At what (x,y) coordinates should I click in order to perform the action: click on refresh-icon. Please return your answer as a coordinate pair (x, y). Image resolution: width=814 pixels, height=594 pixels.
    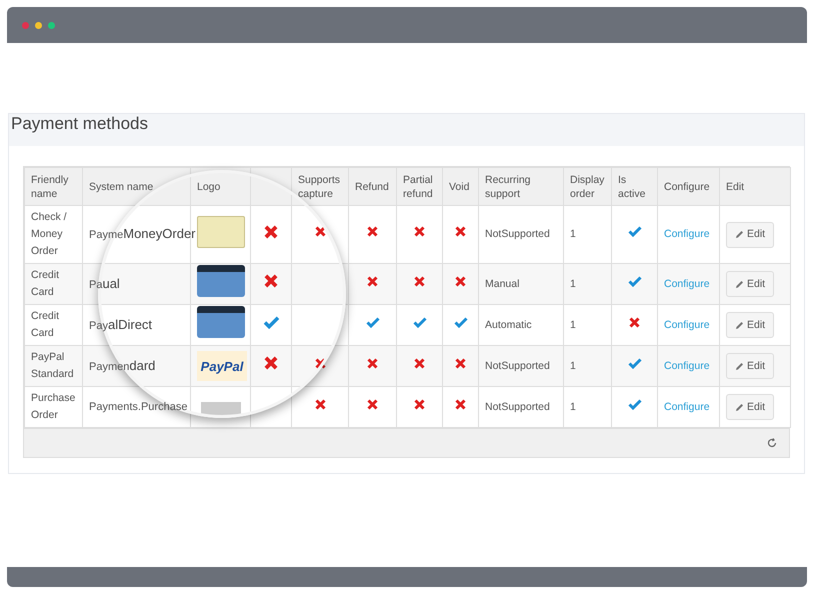
    Looking at the image, I should click on (772, 443).